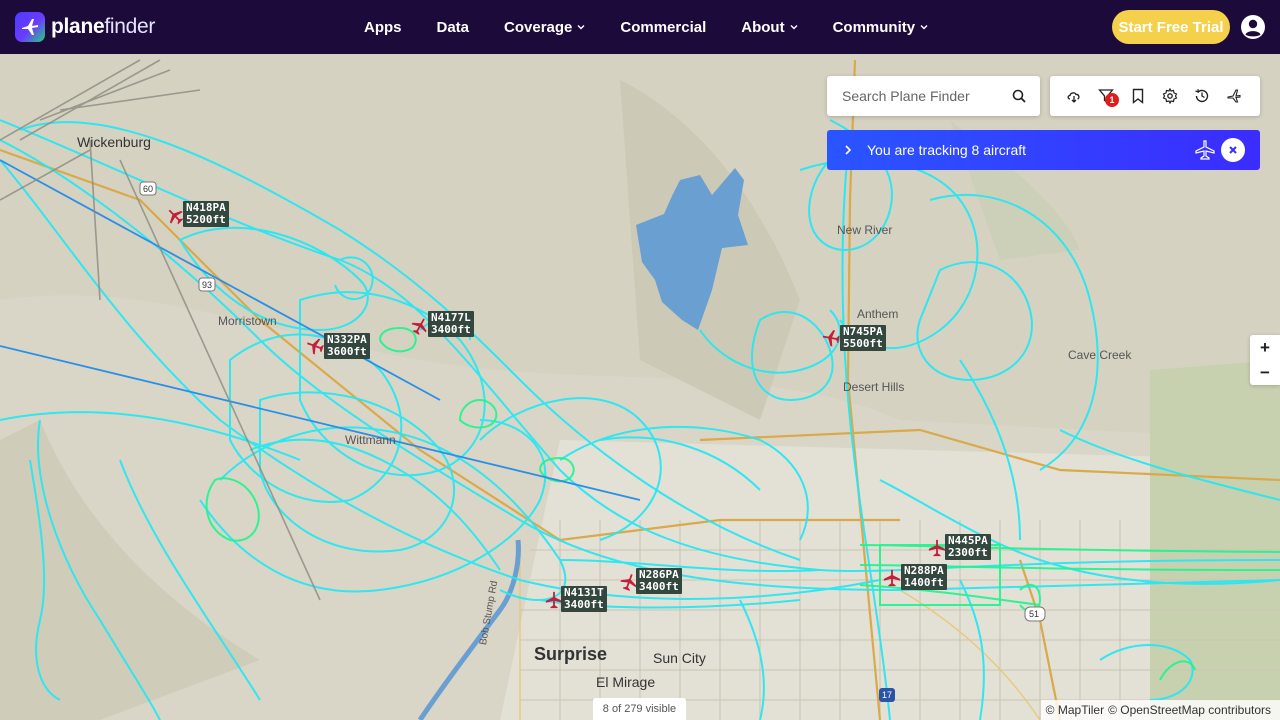  What do you see at coordinates (103, 26) in the screenshot?
I see `logo-wordmark: planefinder` at bounding box center [103, 26].